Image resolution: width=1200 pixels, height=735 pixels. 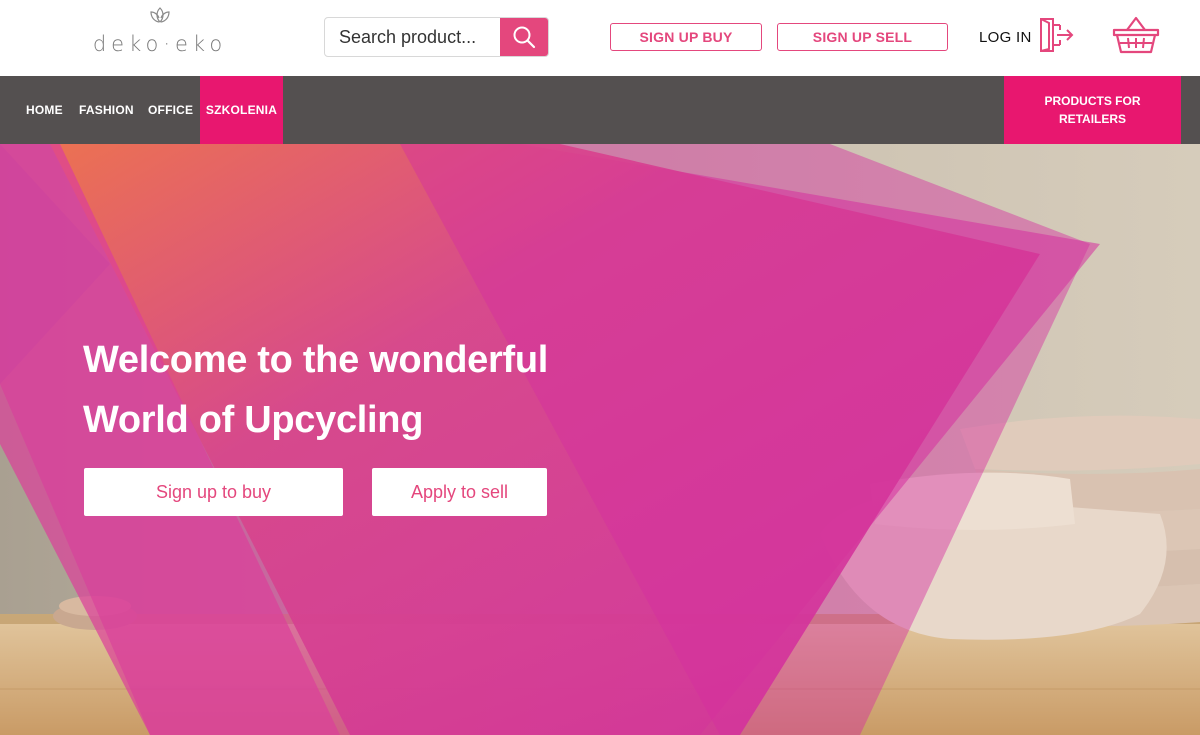 What do you see at coordinates (160, 44) in the screenshot?
I see `logo-text: deko·eko` at bounding box center [160, 44].